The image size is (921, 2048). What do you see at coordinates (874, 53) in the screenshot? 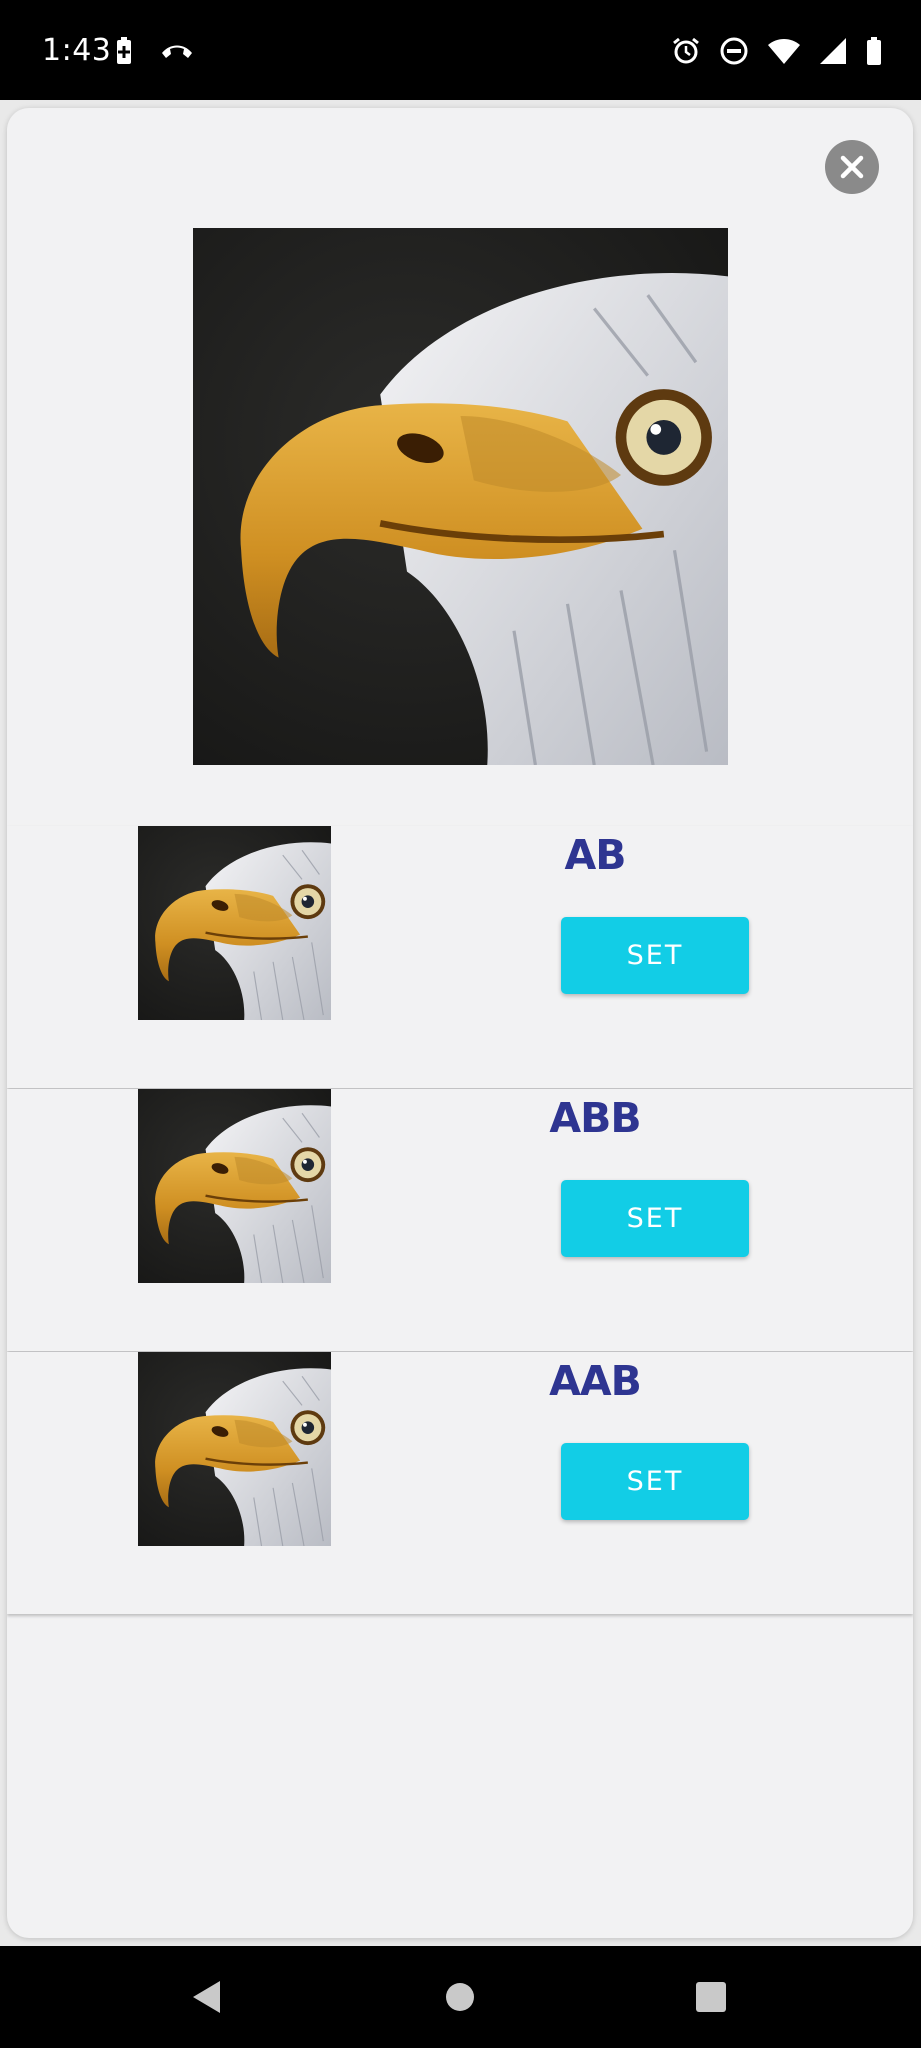
I see `battery-icon` at bounding box center [874, 53].